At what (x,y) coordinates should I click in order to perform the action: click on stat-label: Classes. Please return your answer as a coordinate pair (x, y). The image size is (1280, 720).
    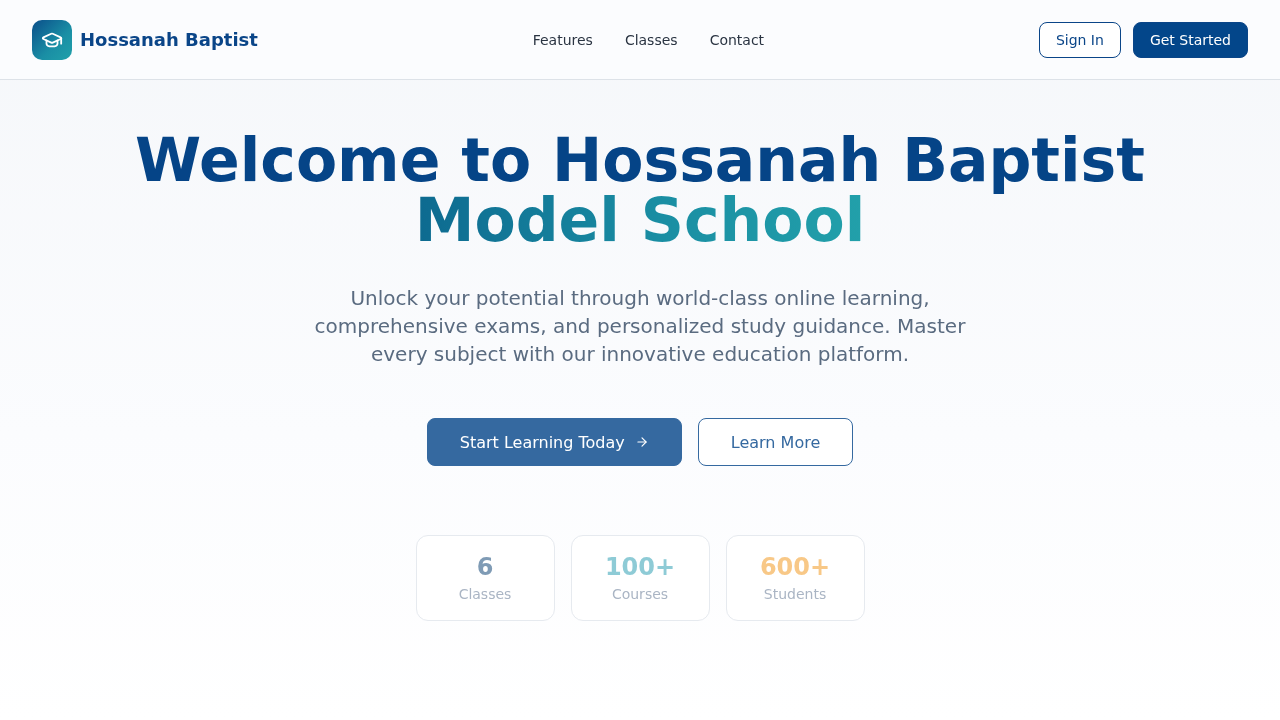
    Looking at the image, I should click on (485, 594).